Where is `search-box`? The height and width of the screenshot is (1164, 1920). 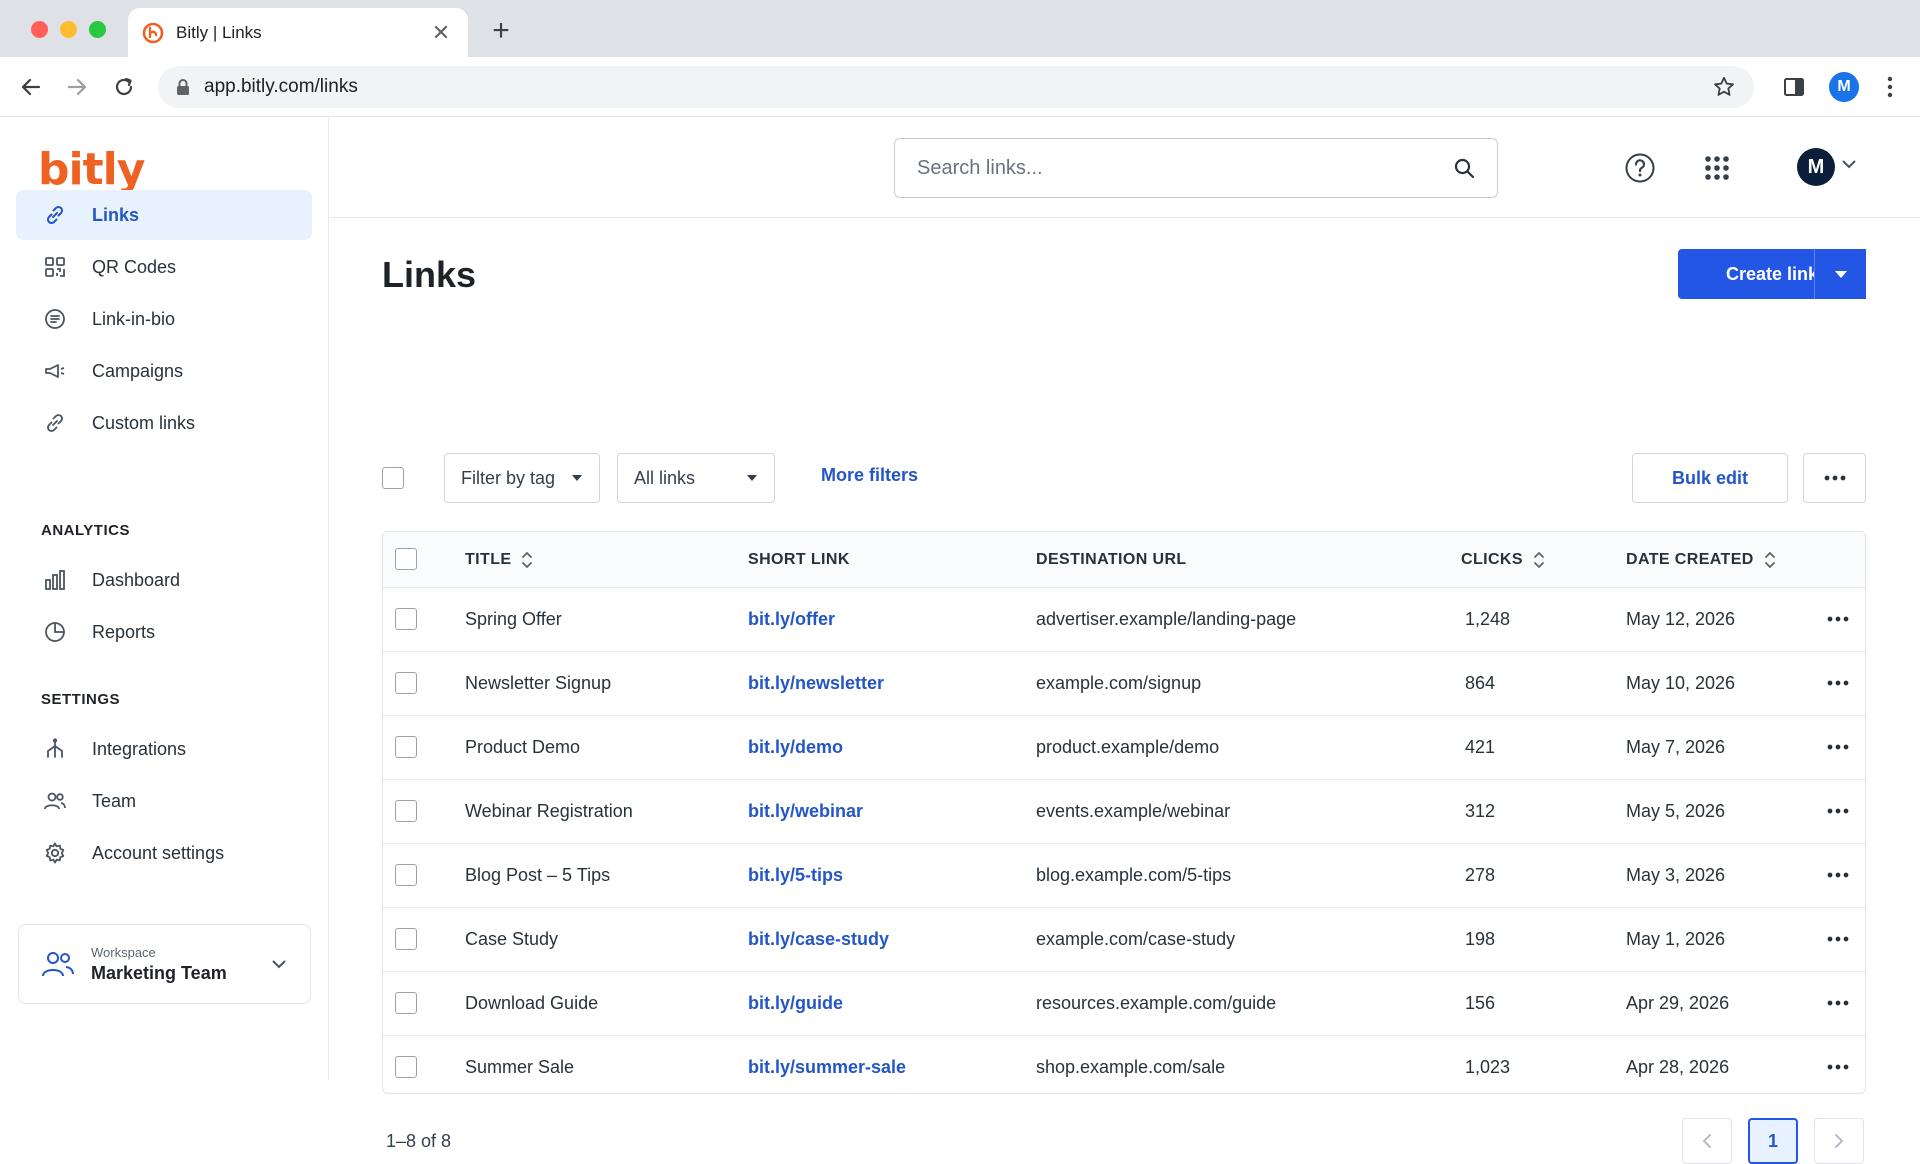
search-box is located at coordinates (1196, 168).